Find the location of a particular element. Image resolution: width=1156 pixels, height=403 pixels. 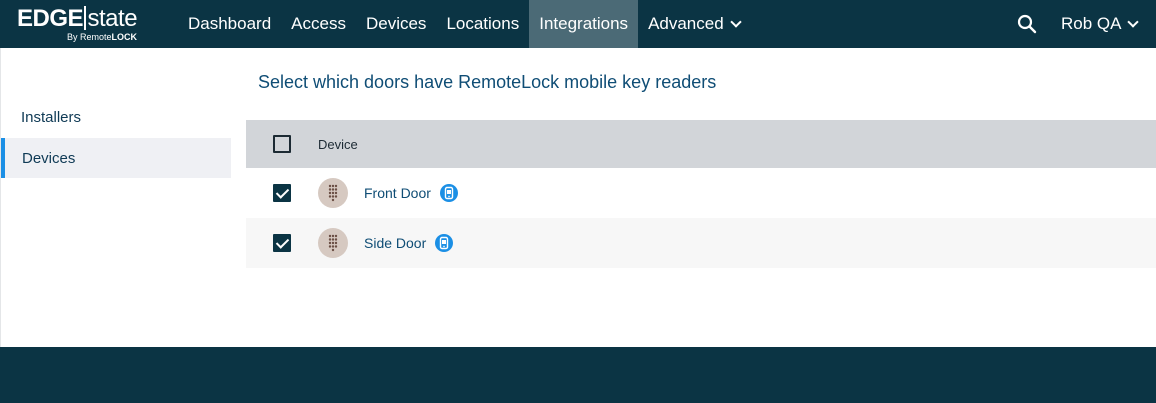

logo-wordmark: EDGE state is located at coordinates (77, 19).